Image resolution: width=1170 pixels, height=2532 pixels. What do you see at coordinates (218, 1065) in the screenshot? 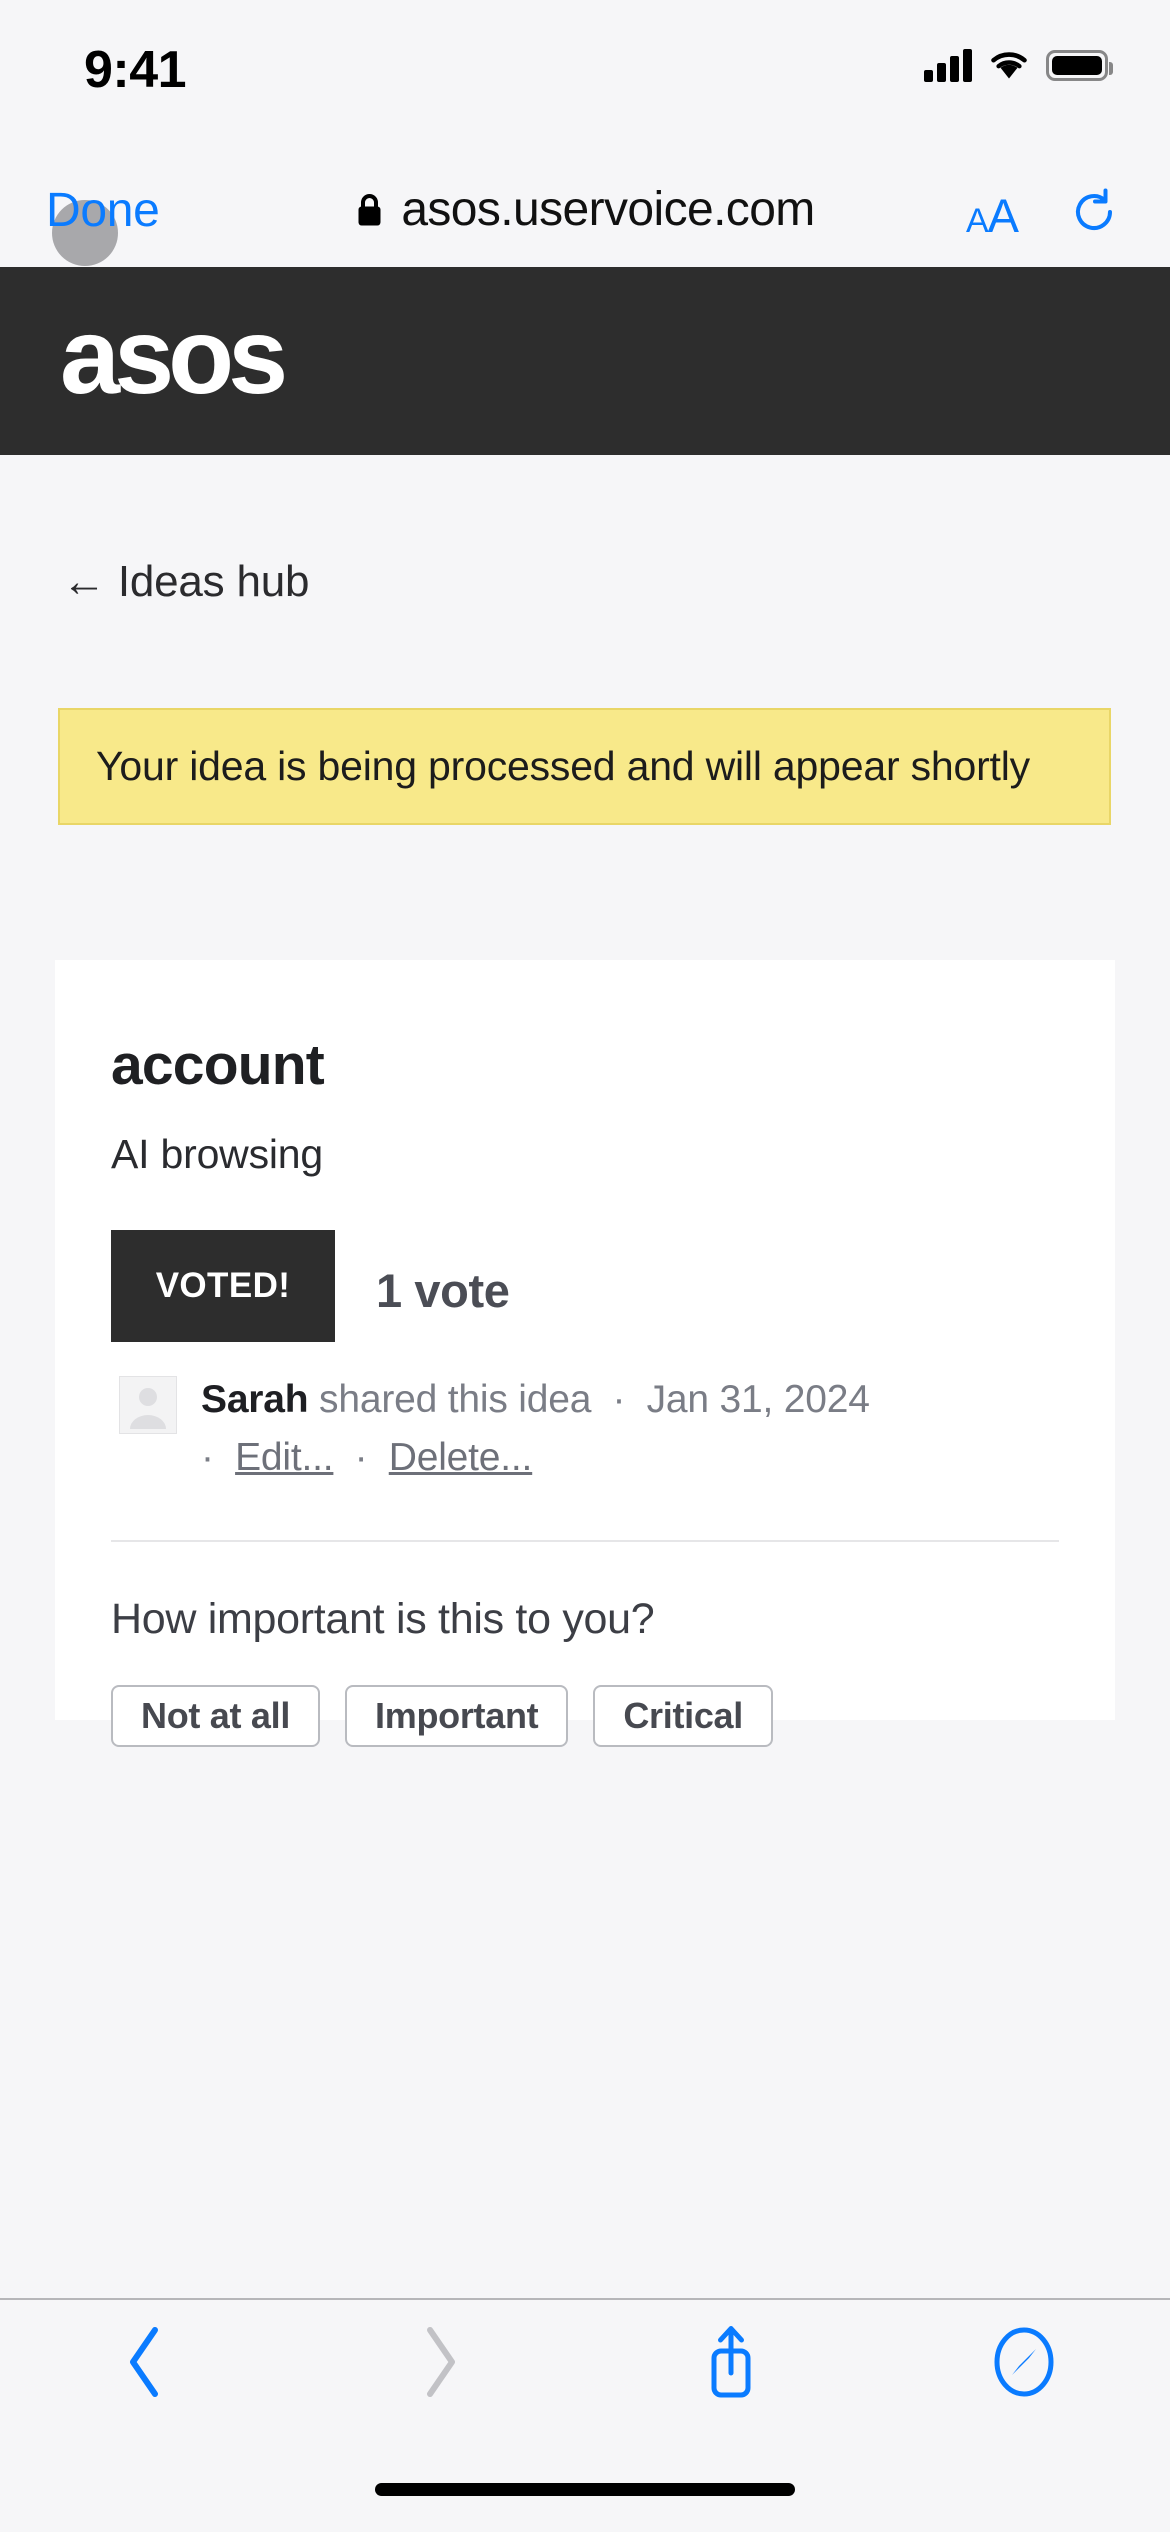
I see `idea-title: account` at bounding box center [218, 1065].